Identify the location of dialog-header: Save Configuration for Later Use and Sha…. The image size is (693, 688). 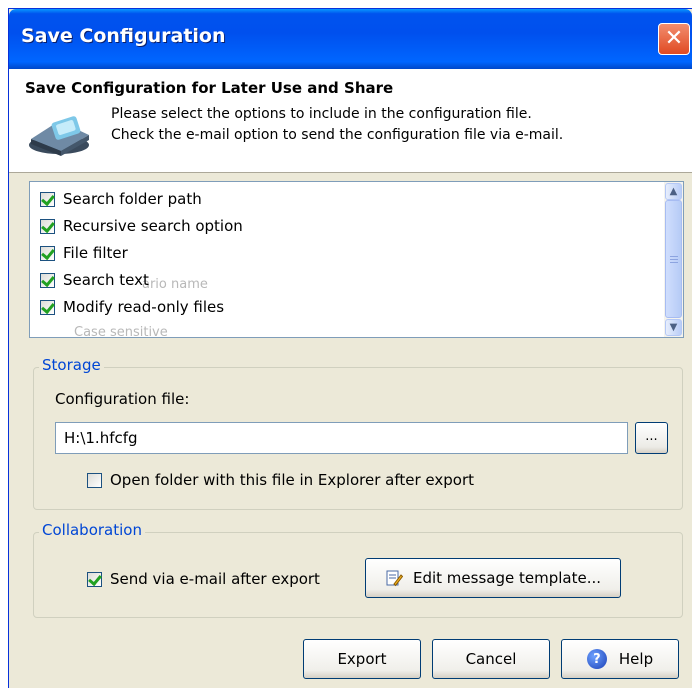
(350, 121).